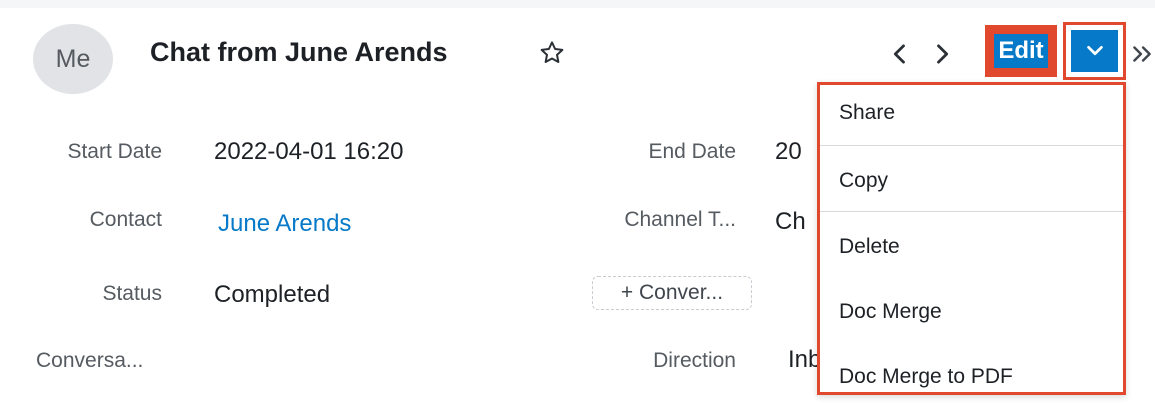 This screenshot has height=403, width=1155. I want to click on actions-dropdown-highlight, so click(1094, 51).